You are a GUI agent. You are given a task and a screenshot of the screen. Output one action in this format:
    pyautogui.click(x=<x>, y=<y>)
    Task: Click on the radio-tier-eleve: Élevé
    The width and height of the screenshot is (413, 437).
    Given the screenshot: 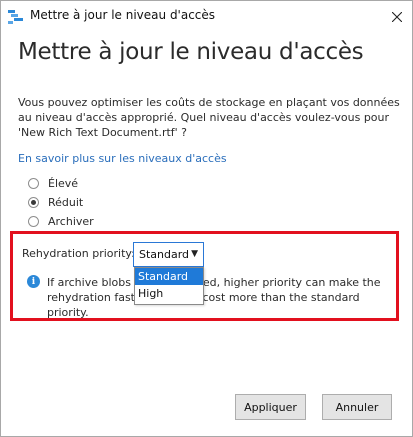 What is the action you would take?
    pyautogui.click(x=53, y=183)
    